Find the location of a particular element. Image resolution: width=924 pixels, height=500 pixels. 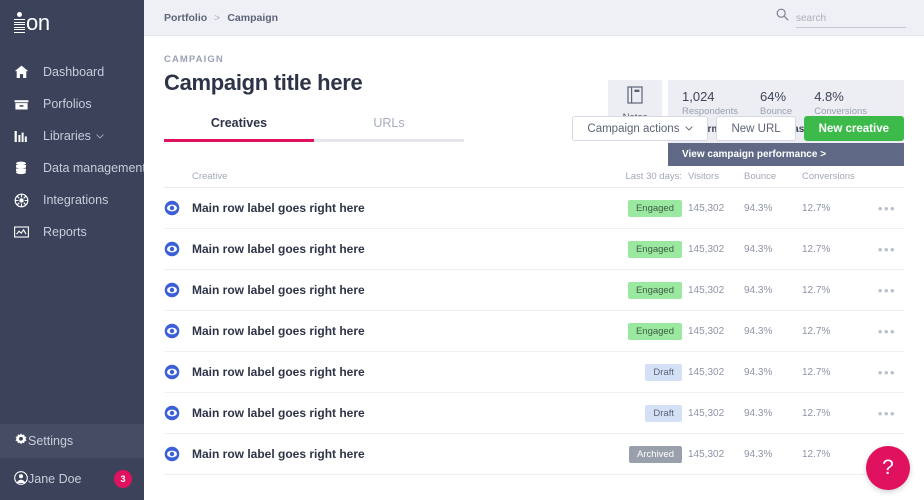

campaign-actions-button: Campaign actions is located at coordinates (640, 128).